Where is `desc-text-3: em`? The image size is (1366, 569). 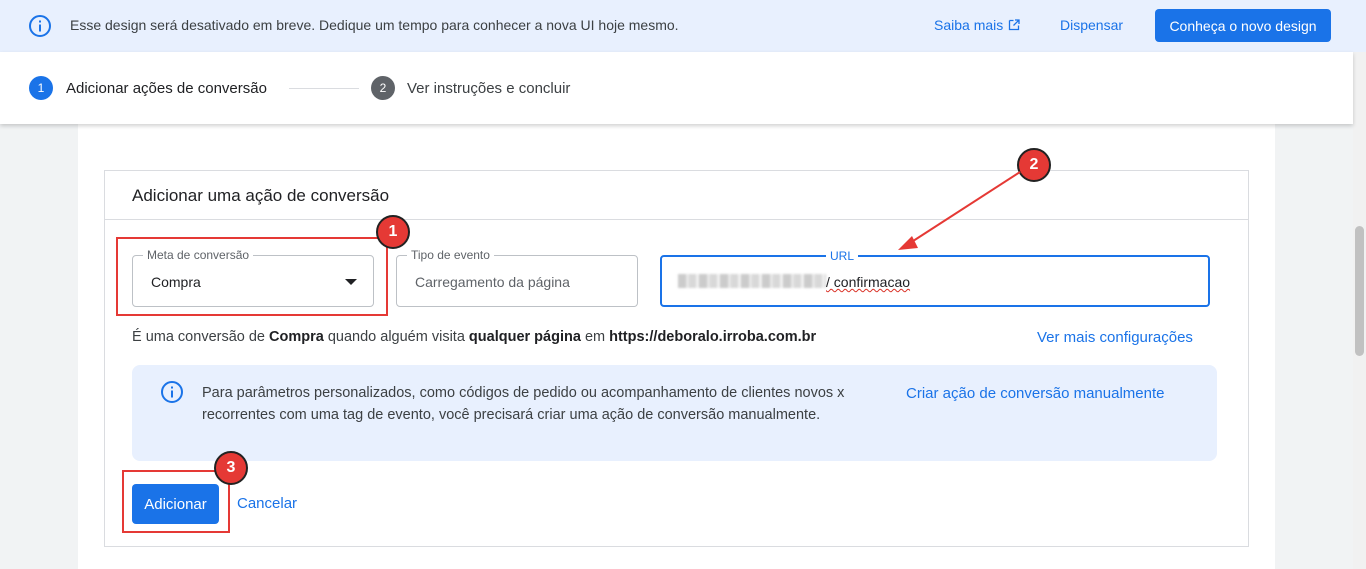
desc-text-3: em is located at coordinates (595, 337).